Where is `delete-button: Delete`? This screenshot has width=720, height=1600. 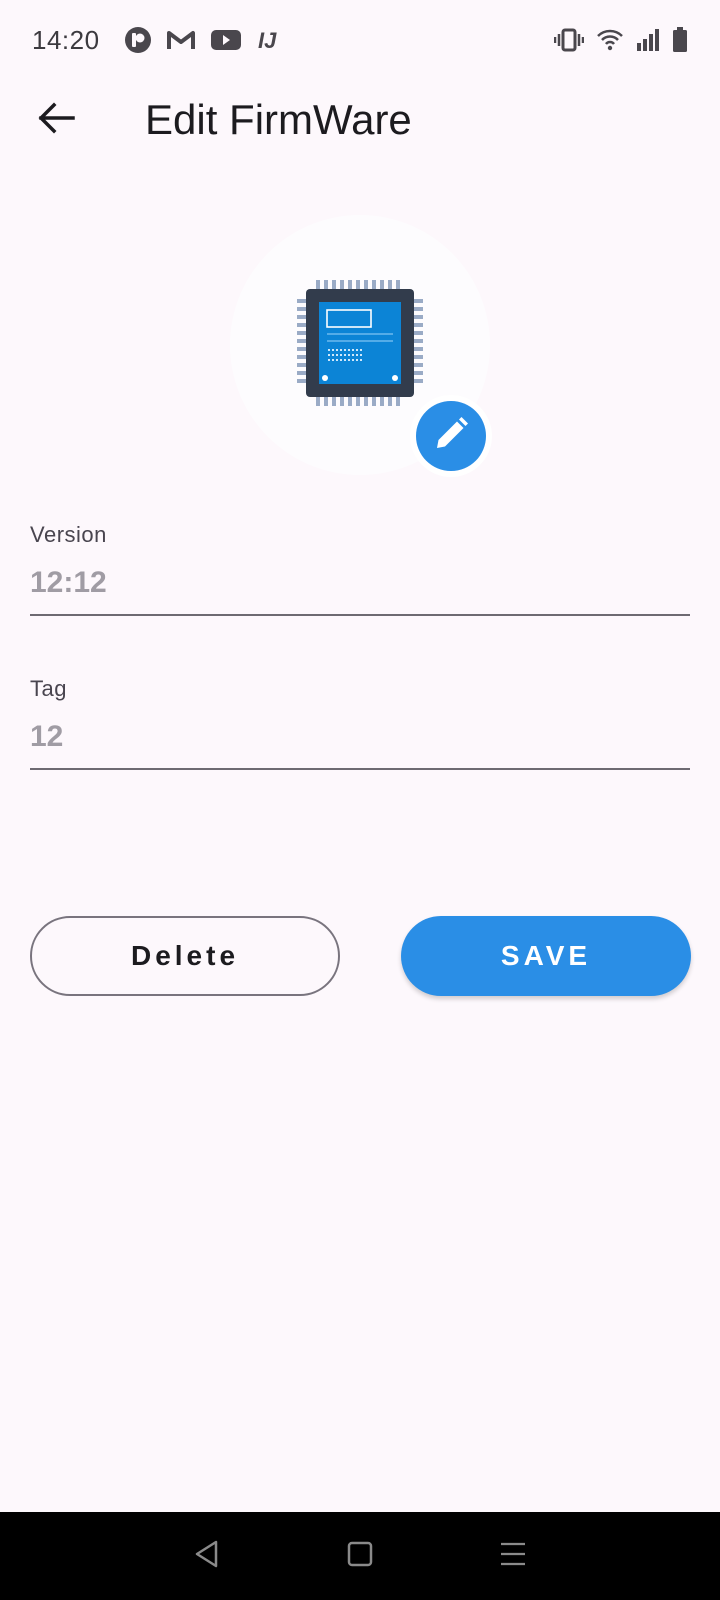 delete-button: Delete is located at coordinates (185, 956).